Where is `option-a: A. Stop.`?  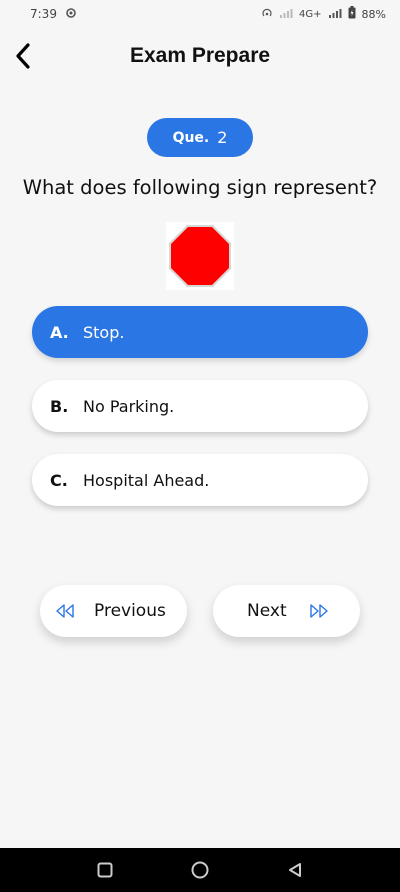 option-a: A. Stop. is located at coordinates (200, 332).